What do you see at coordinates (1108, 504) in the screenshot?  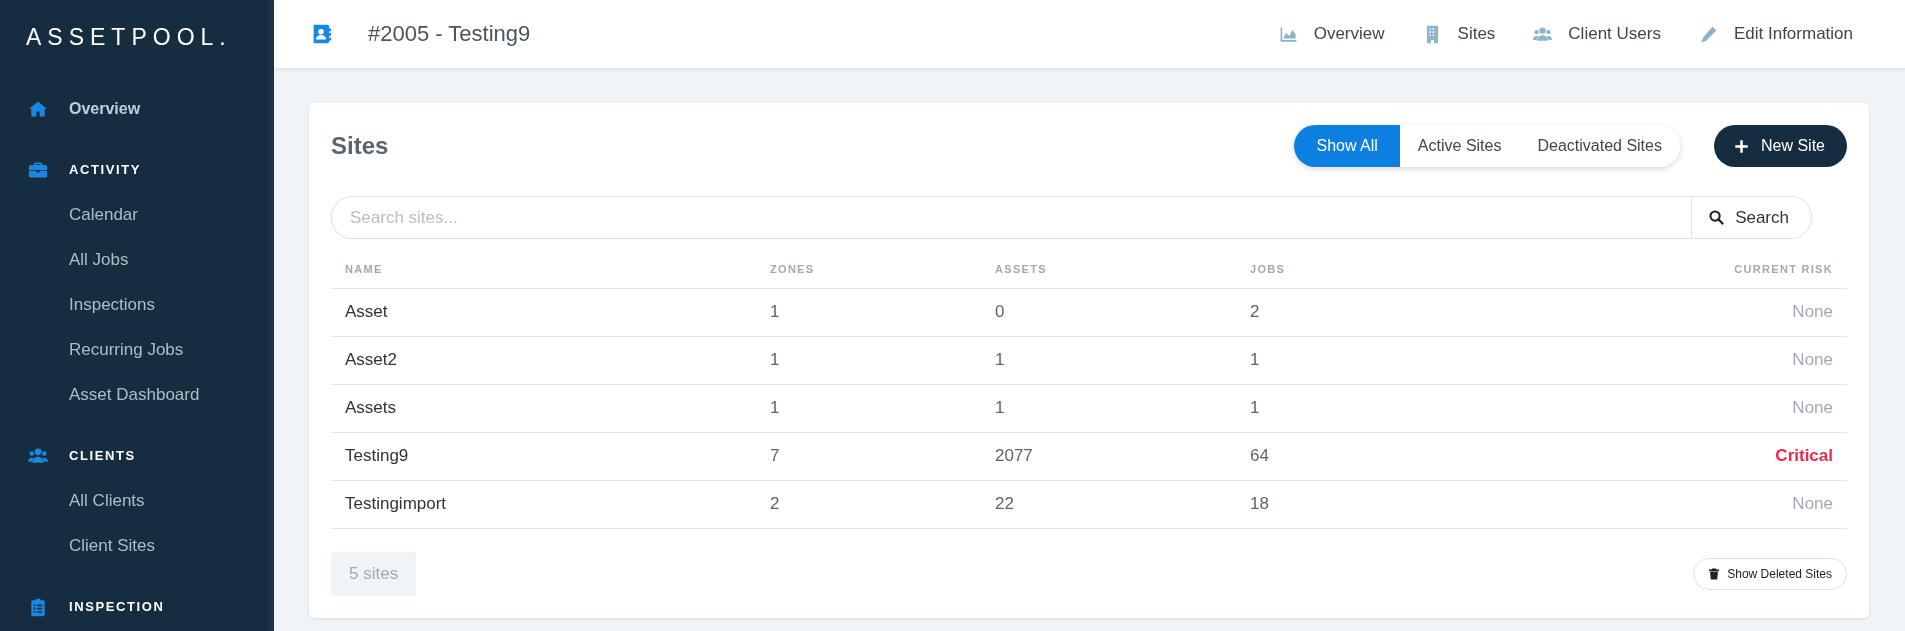 I see `table-cell: 22` at bounding box center [1108, 504].